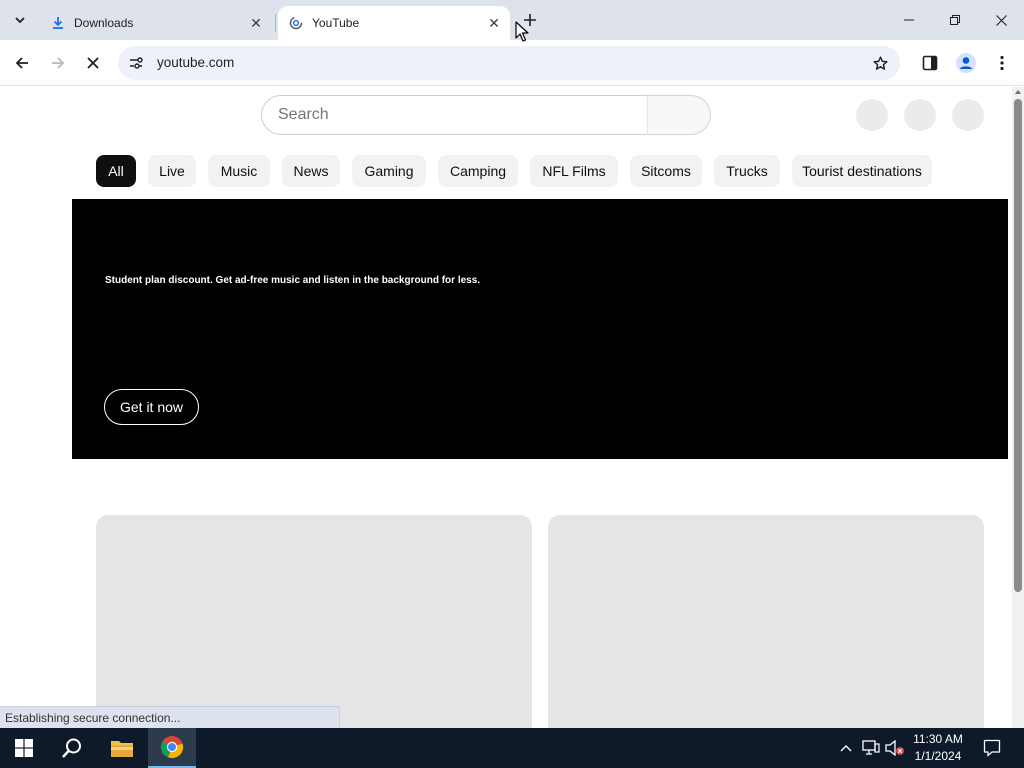  I want to click on browser-toolbar: youtube.com, so click(512, 63).